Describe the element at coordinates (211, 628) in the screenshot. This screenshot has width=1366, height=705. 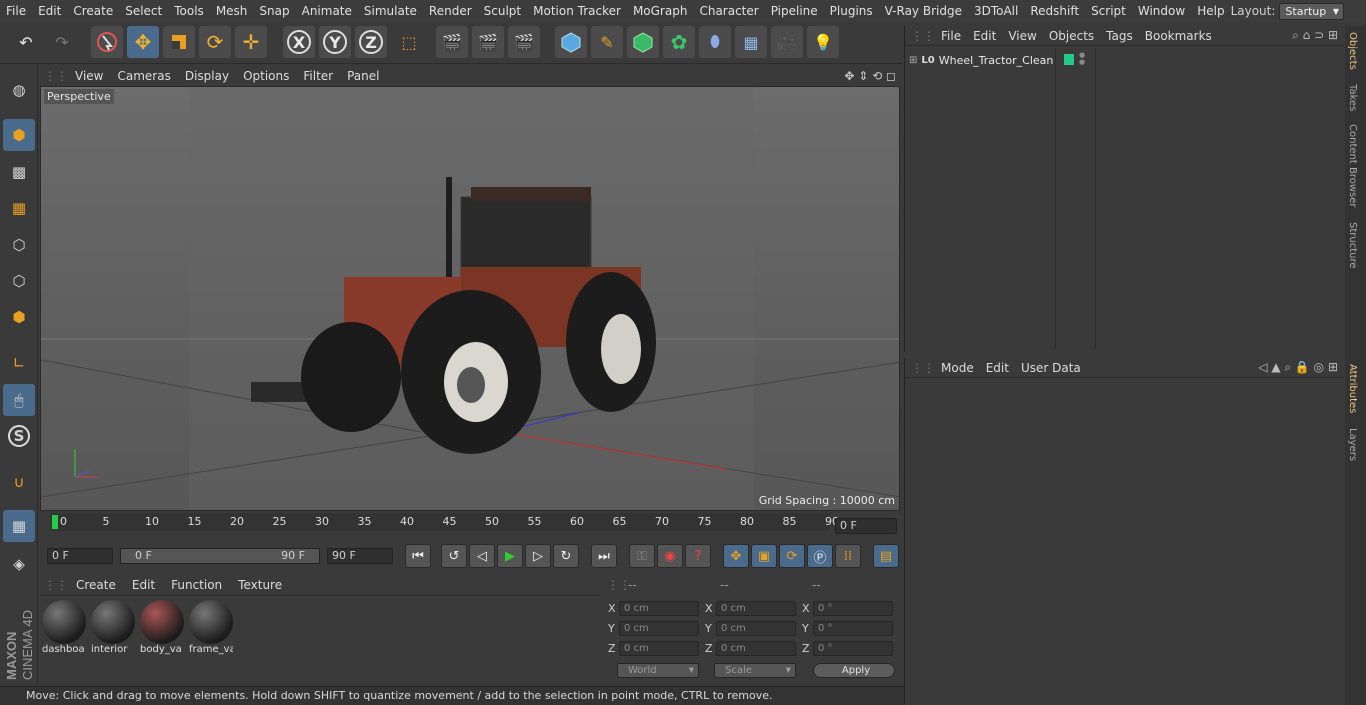
I see `material-swatch: frame_va` at that location.